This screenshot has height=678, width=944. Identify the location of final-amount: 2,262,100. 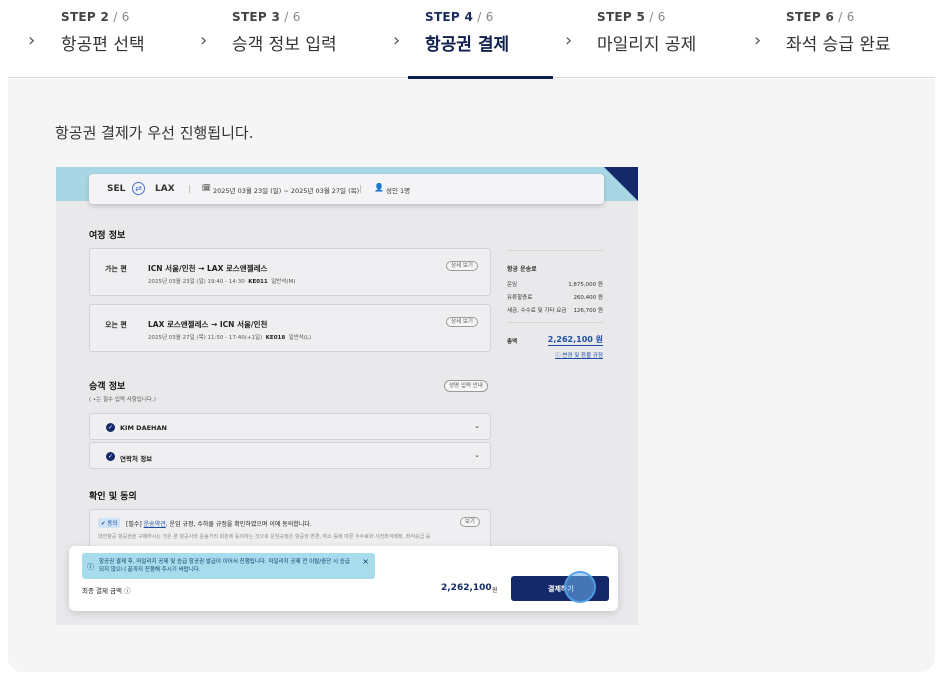
(466, 588).